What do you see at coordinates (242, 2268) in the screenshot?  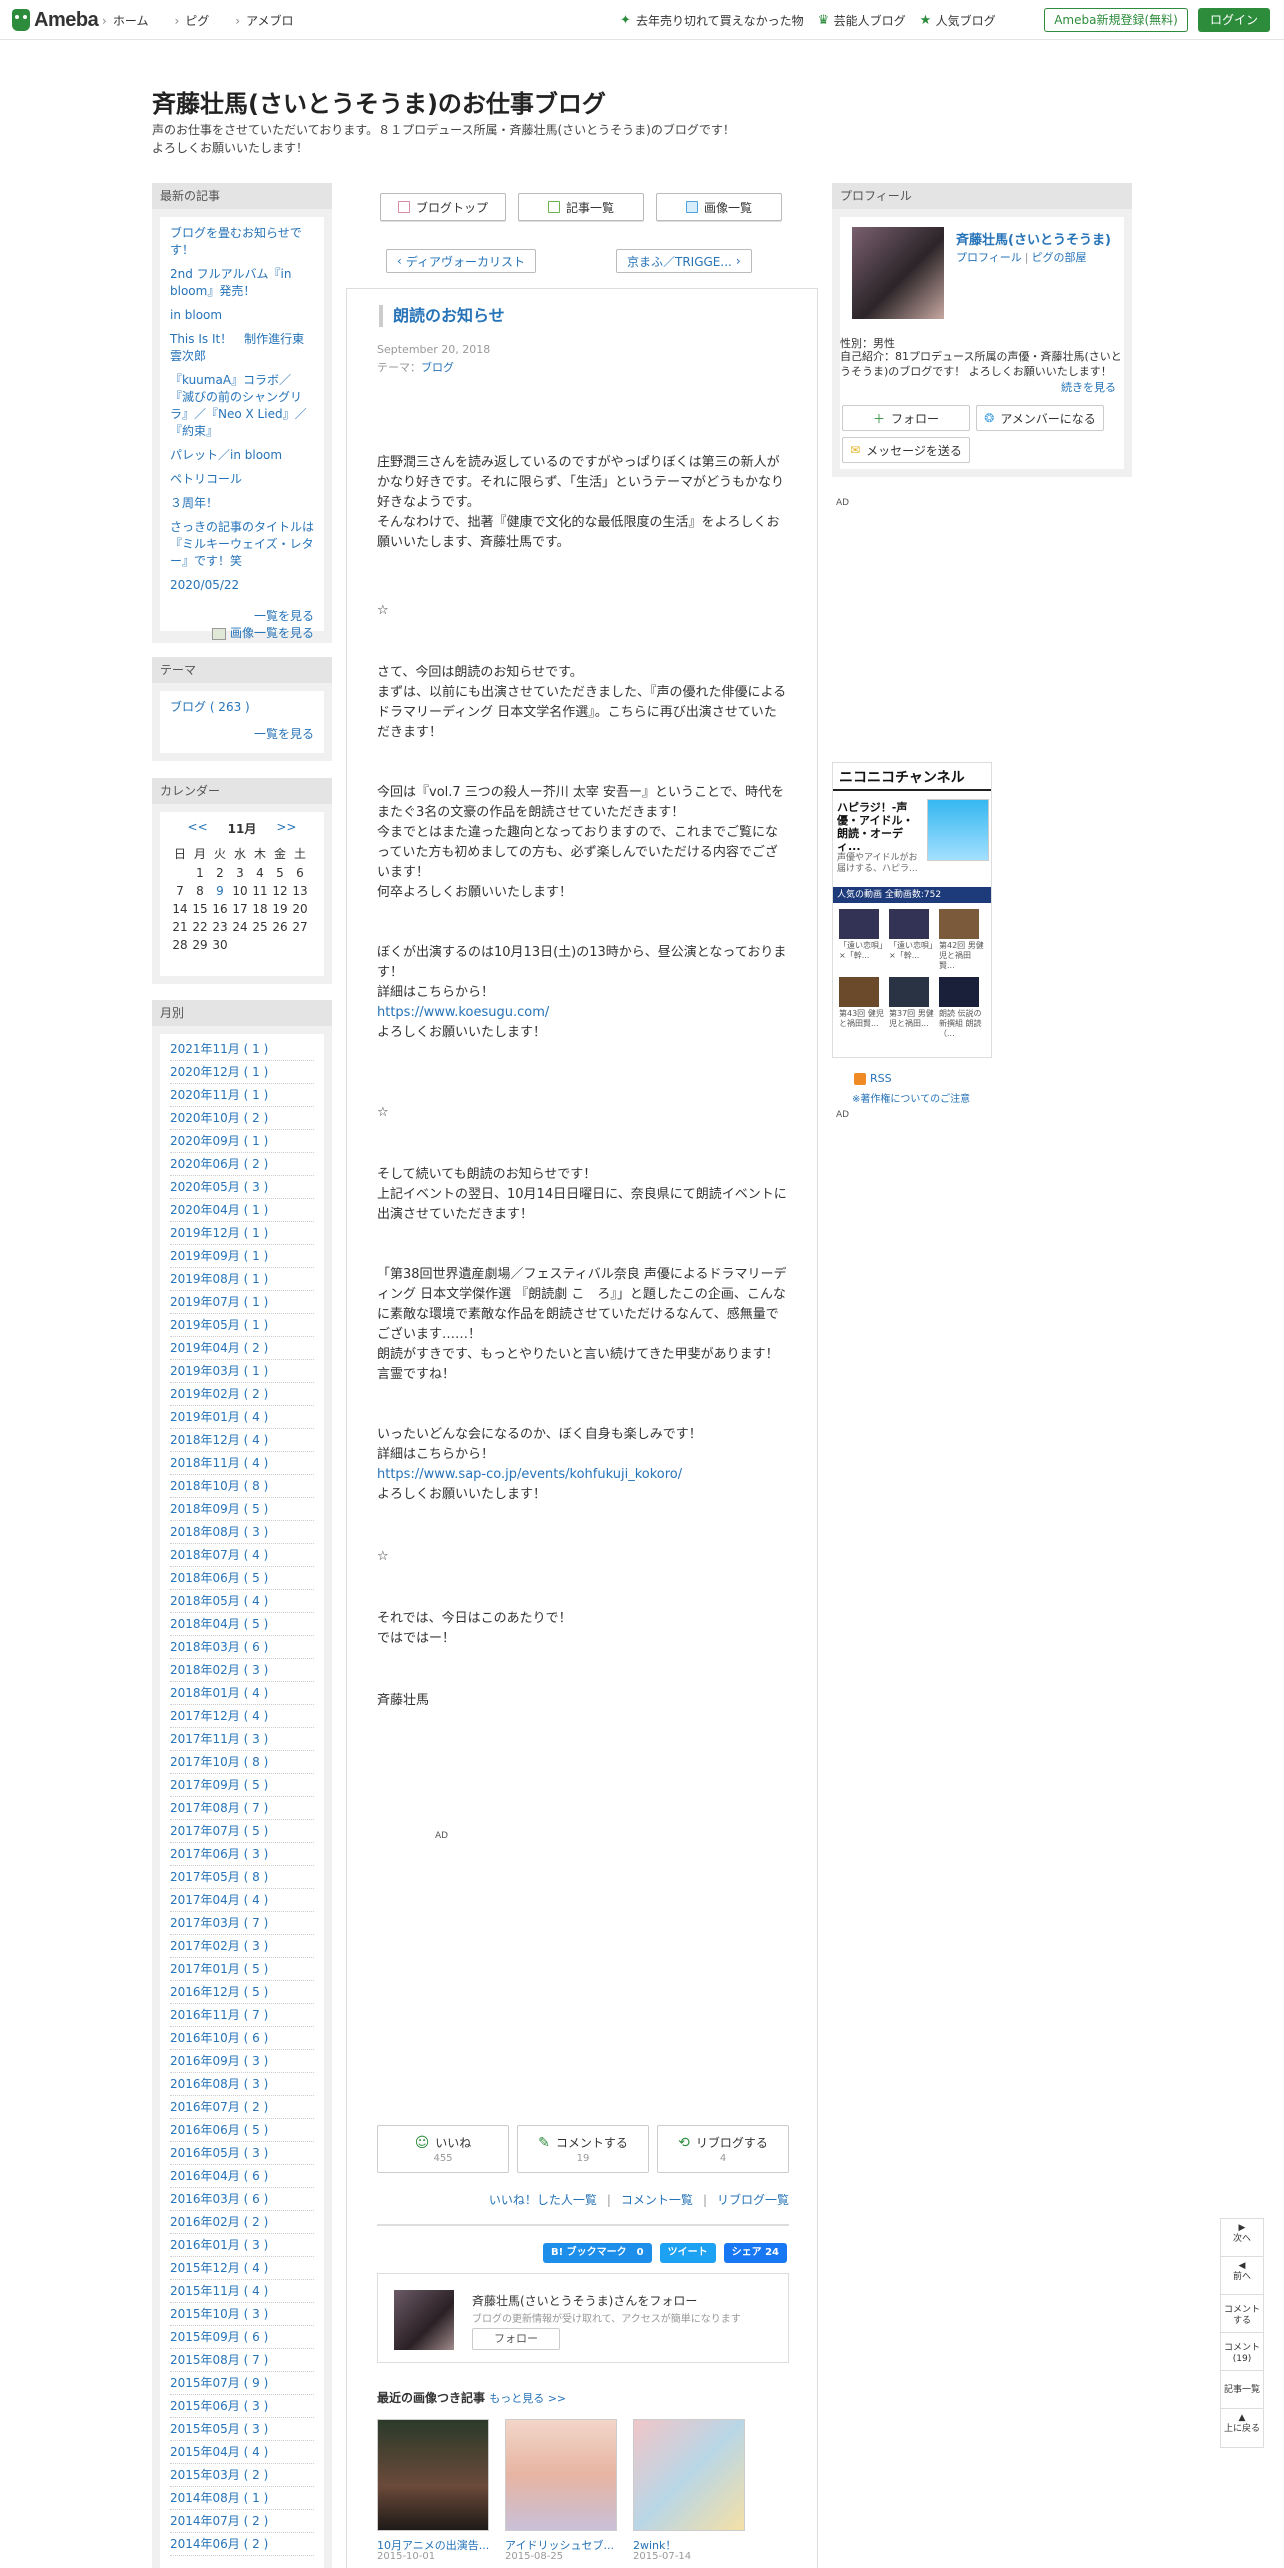 I see `monthly-archive-item: 2015年12月 ( 4 )` at bounding box center [242, 2268].